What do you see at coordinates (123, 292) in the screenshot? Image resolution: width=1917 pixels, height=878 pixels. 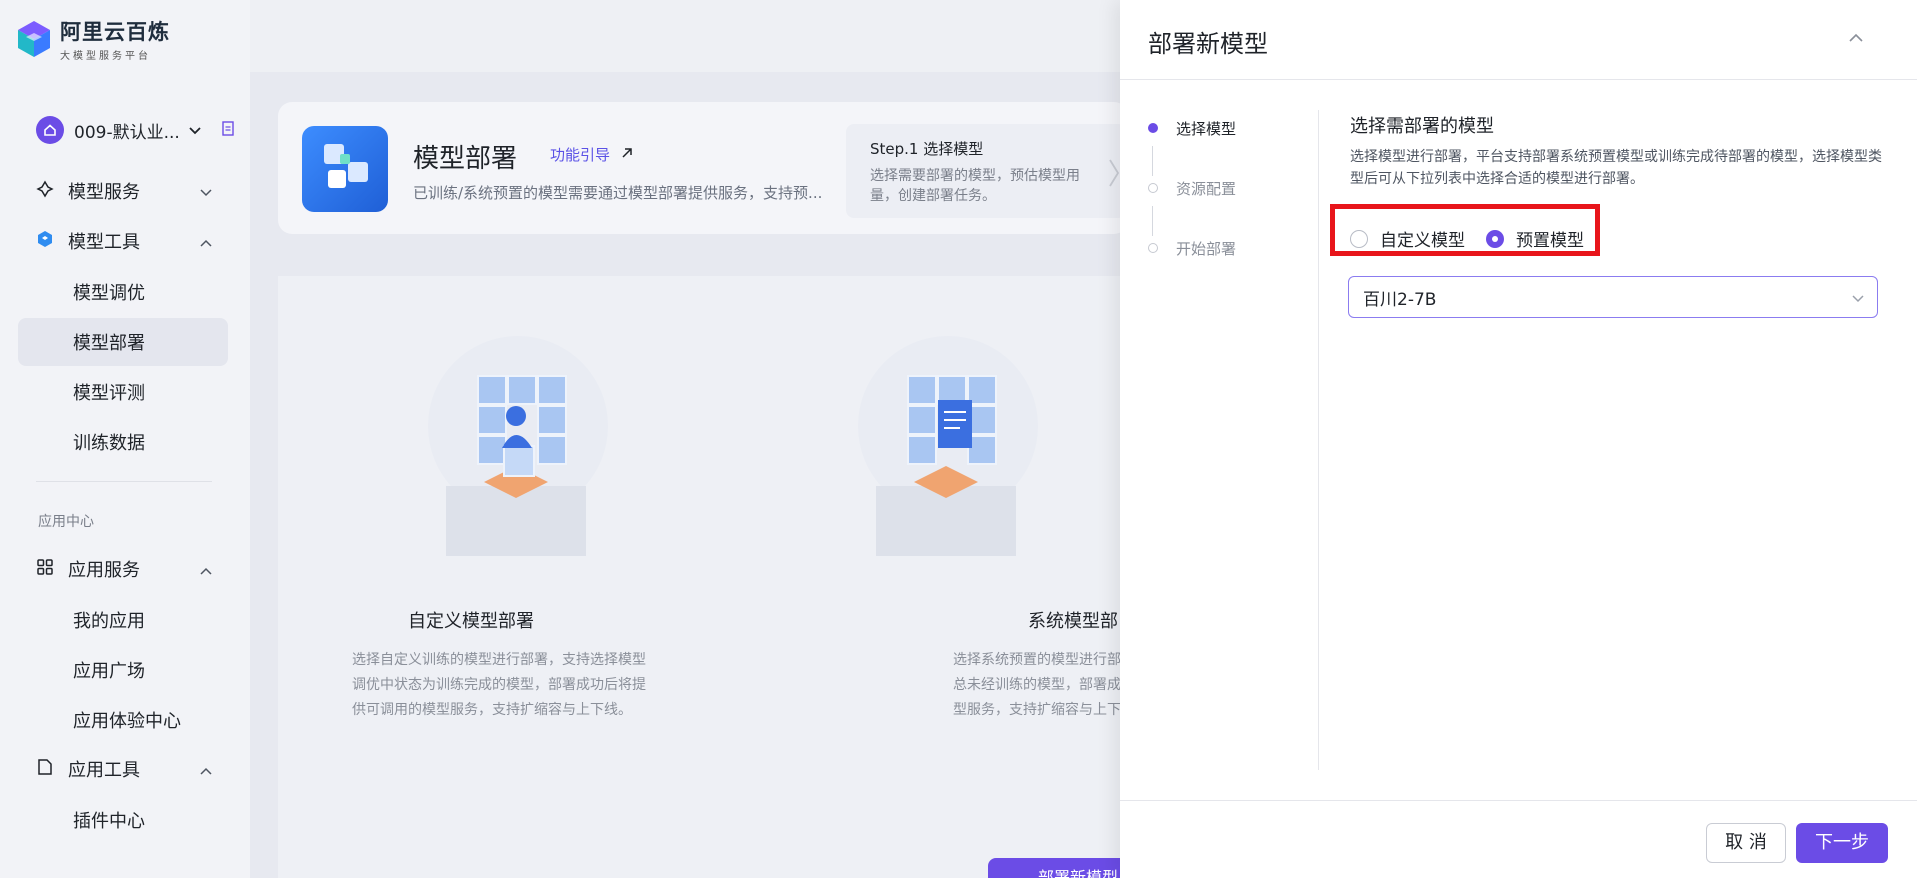 I see `nav-item-model-tuning: 模型调优` at bounding box center [123, 292].